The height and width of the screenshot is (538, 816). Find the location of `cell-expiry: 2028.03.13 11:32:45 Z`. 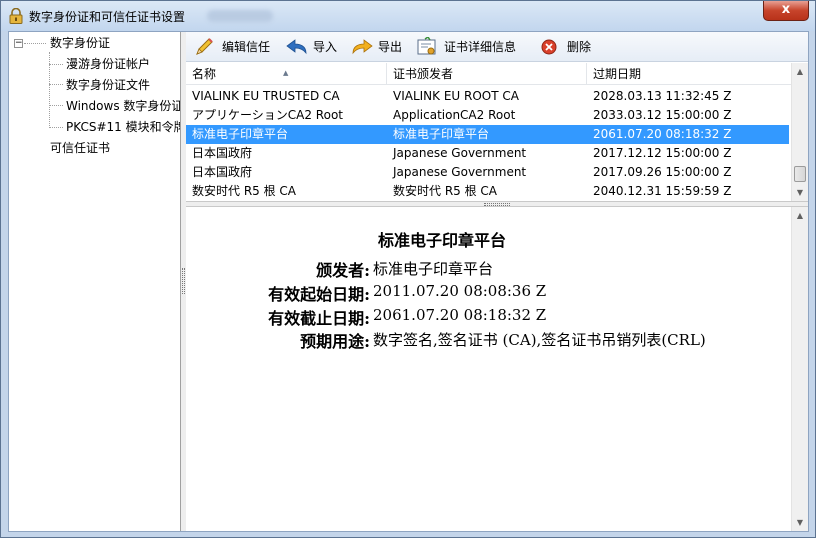

cell-expiry: 2028.03.13 11:32:45 Z is located at coordinates (662, 96).